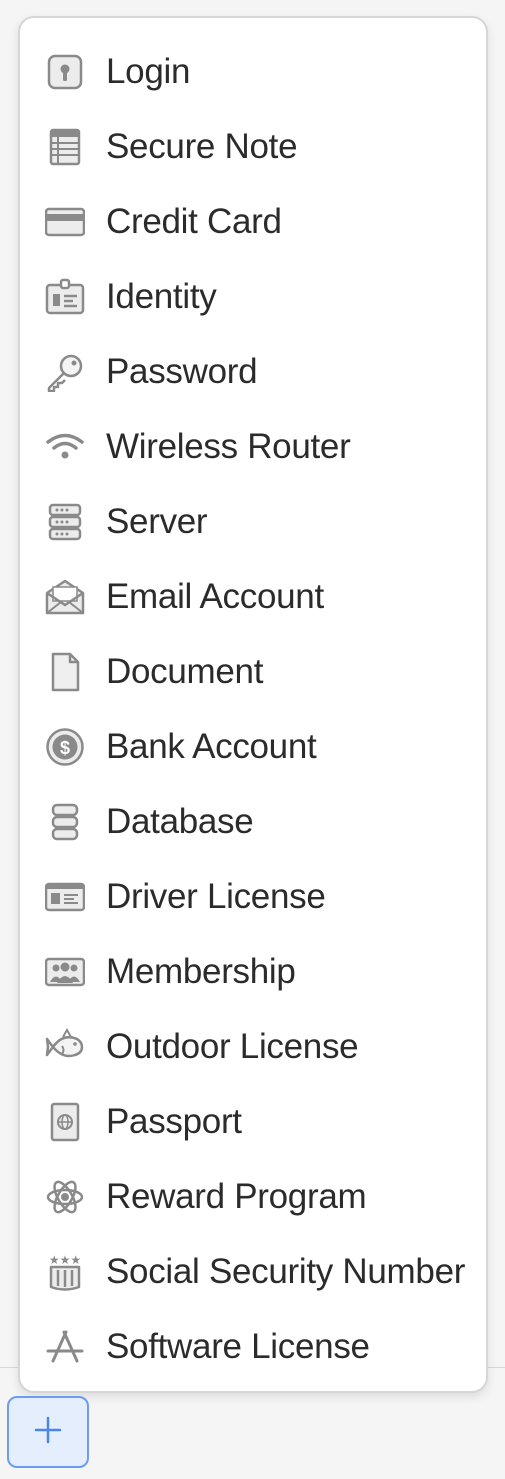  What do you see at coordinates (253, 1121) in the screenshot?
I see `menu-item-passport: Passport` at bounding box center [253, 1121].